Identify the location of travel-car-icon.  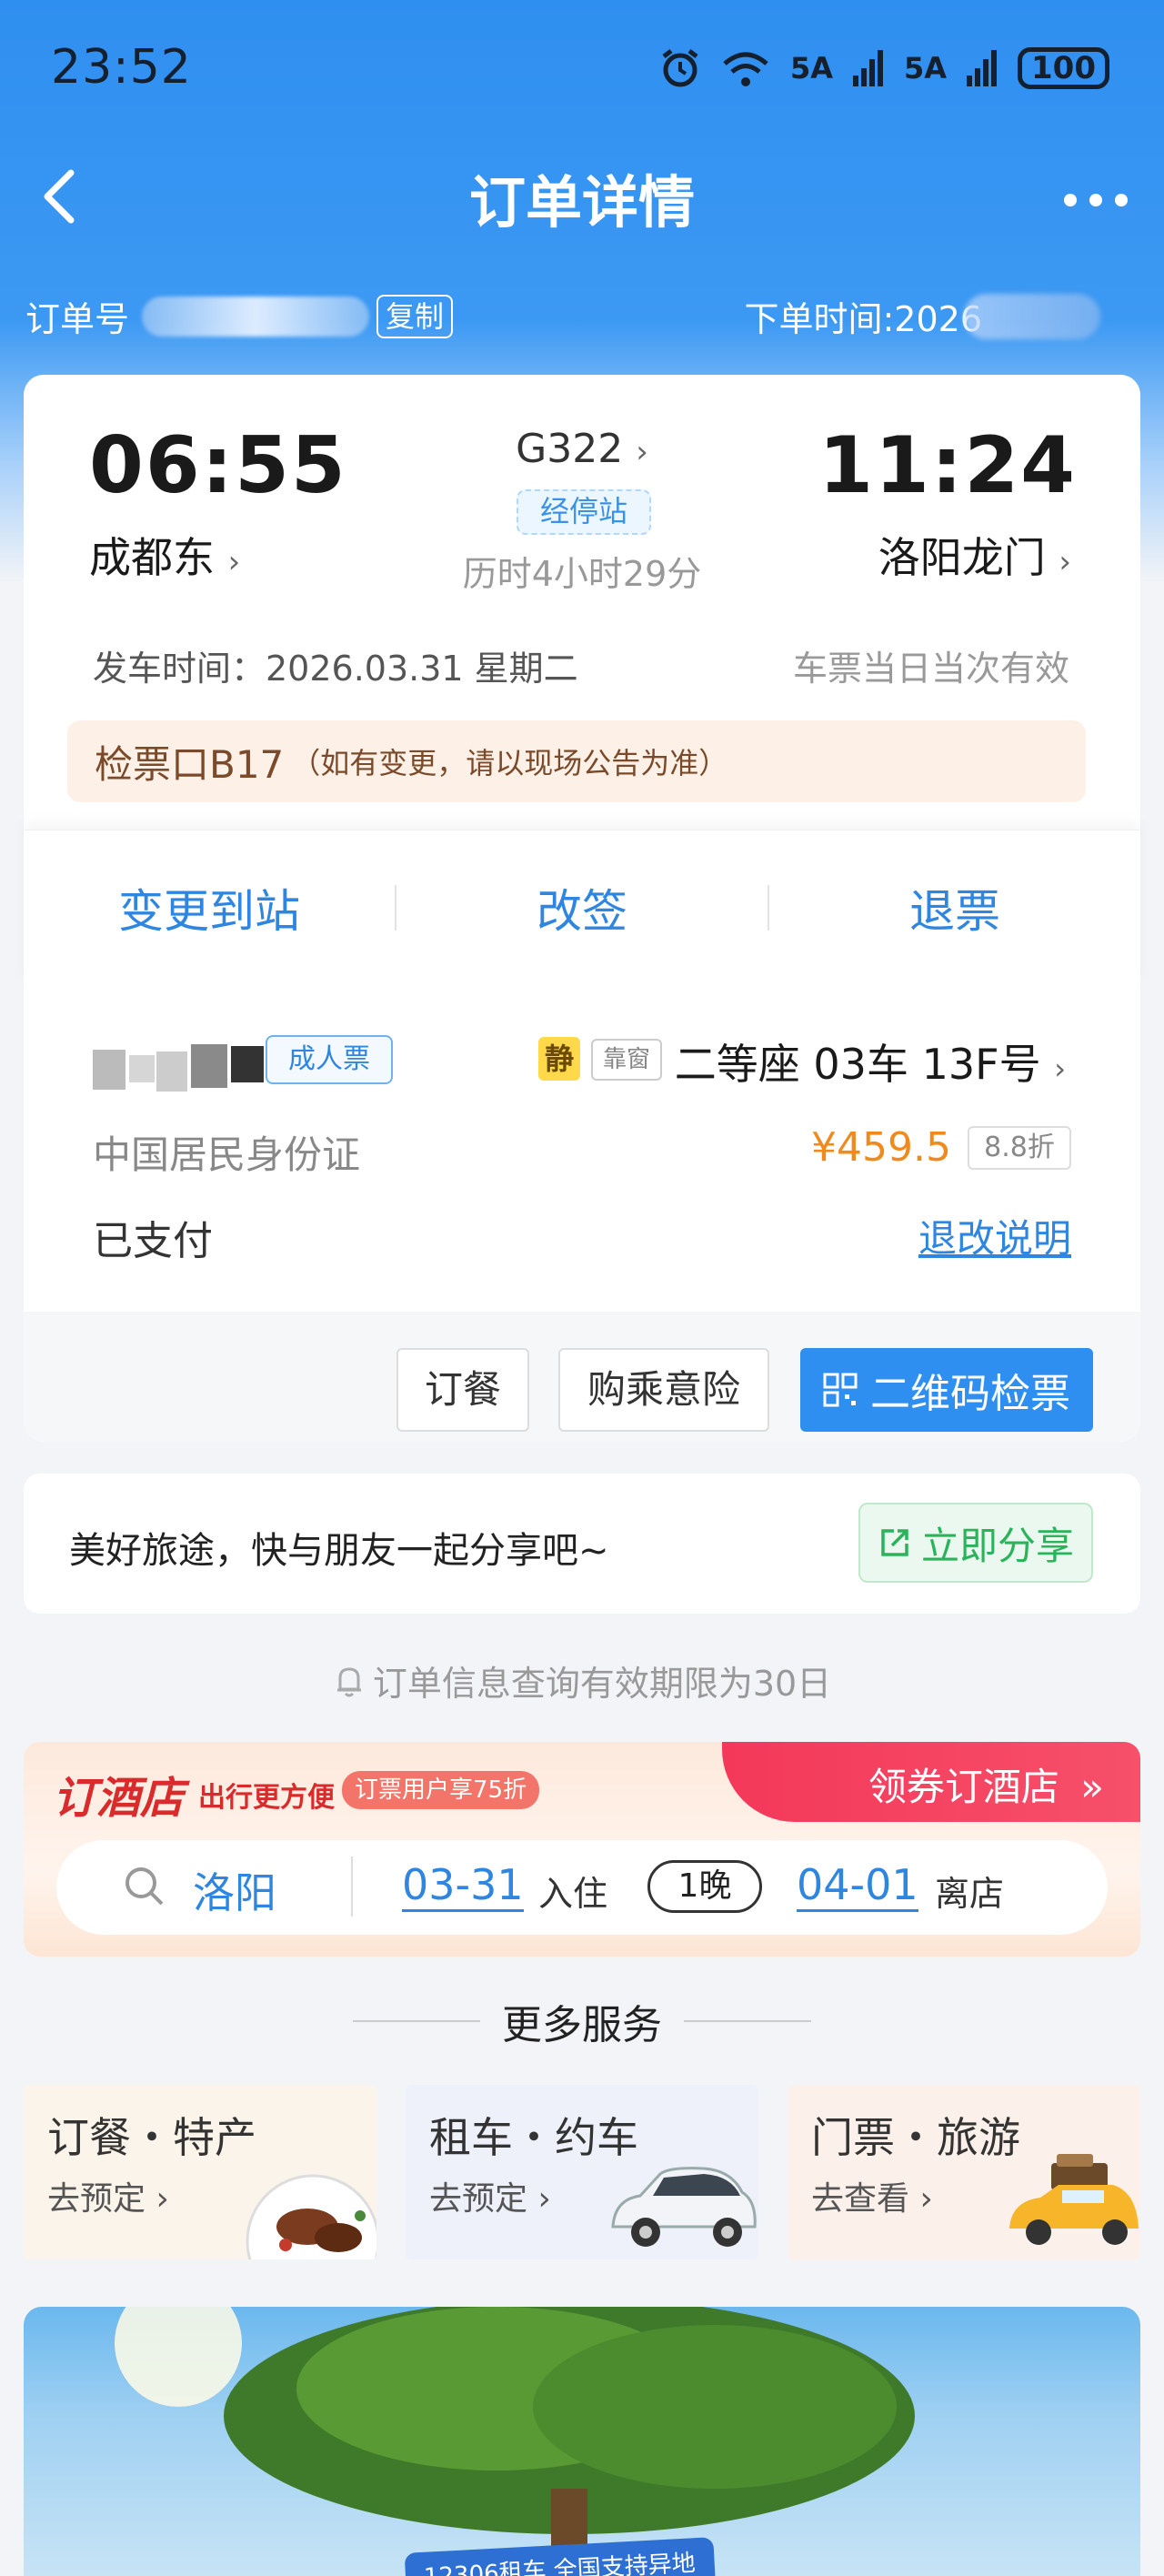
(1074, 2199).